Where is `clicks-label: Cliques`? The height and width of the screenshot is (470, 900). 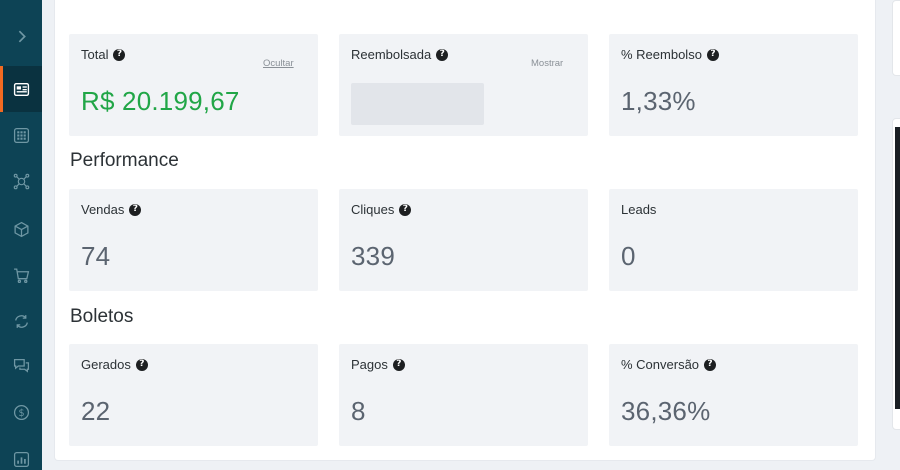 clicks-label: Cliques is located at coordinates (373, 209).